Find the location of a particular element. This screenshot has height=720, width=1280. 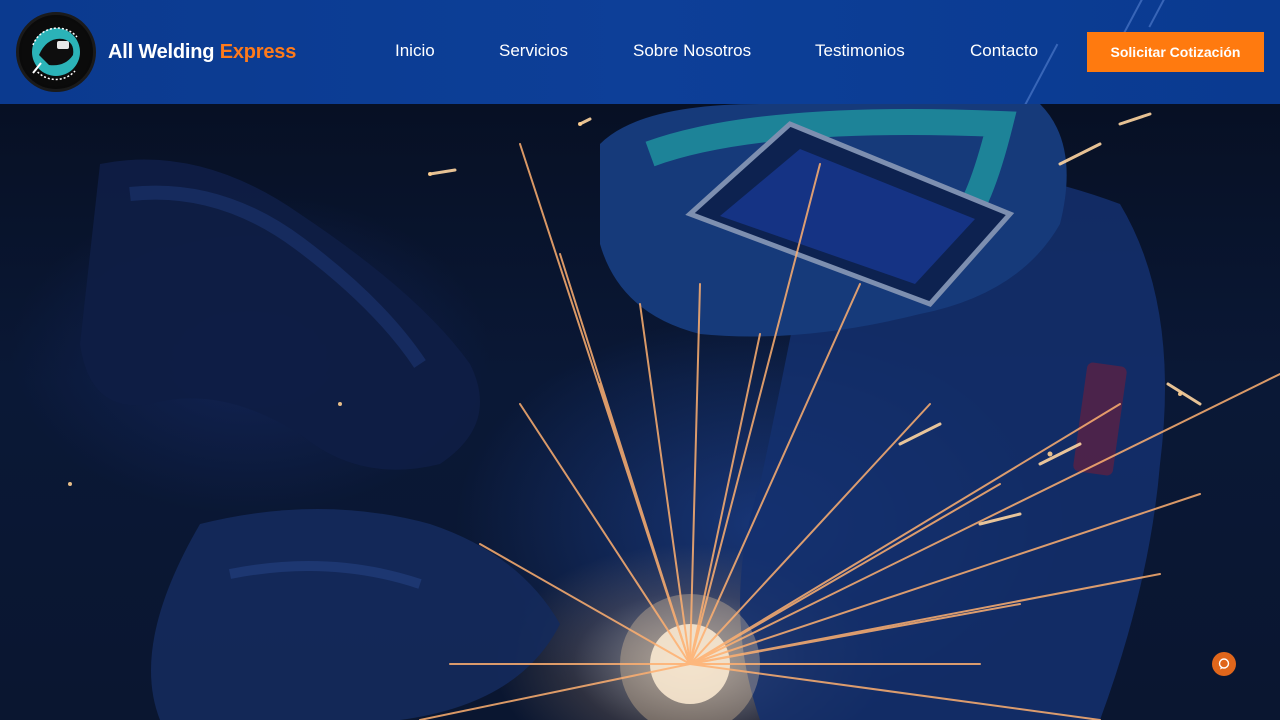

request-quote-button: Solicitar Cotización is located at coordinates (1175, 52).